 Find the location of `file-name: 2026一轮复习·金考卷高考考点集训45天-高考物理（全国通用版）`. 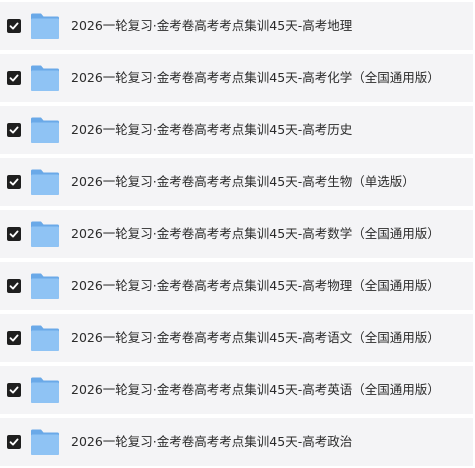

file-name: 2026一轮复习·金考卷高考考点集训45天-高考物理（全国通用版） is located at coordinates (255, 285).